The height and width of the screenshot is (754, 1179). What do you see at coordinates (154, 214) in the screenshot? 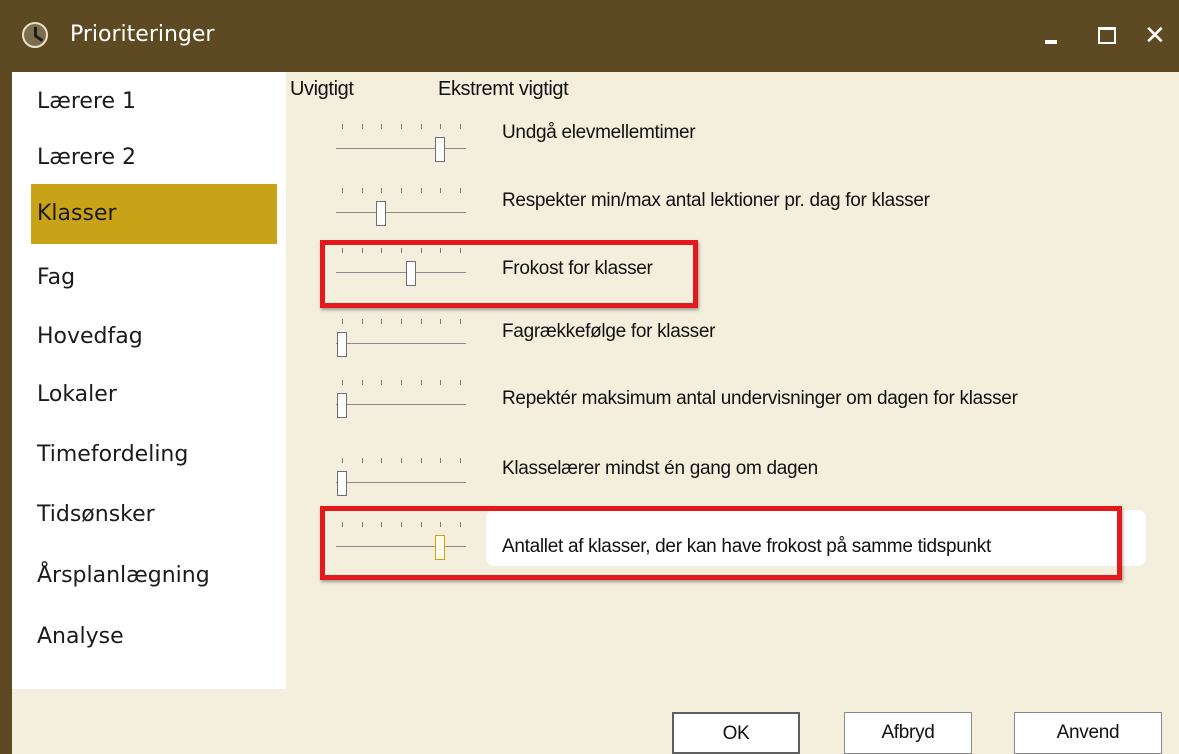
I see `sidebar-item-klasser: Klasser` at bounding box center [154, 214].